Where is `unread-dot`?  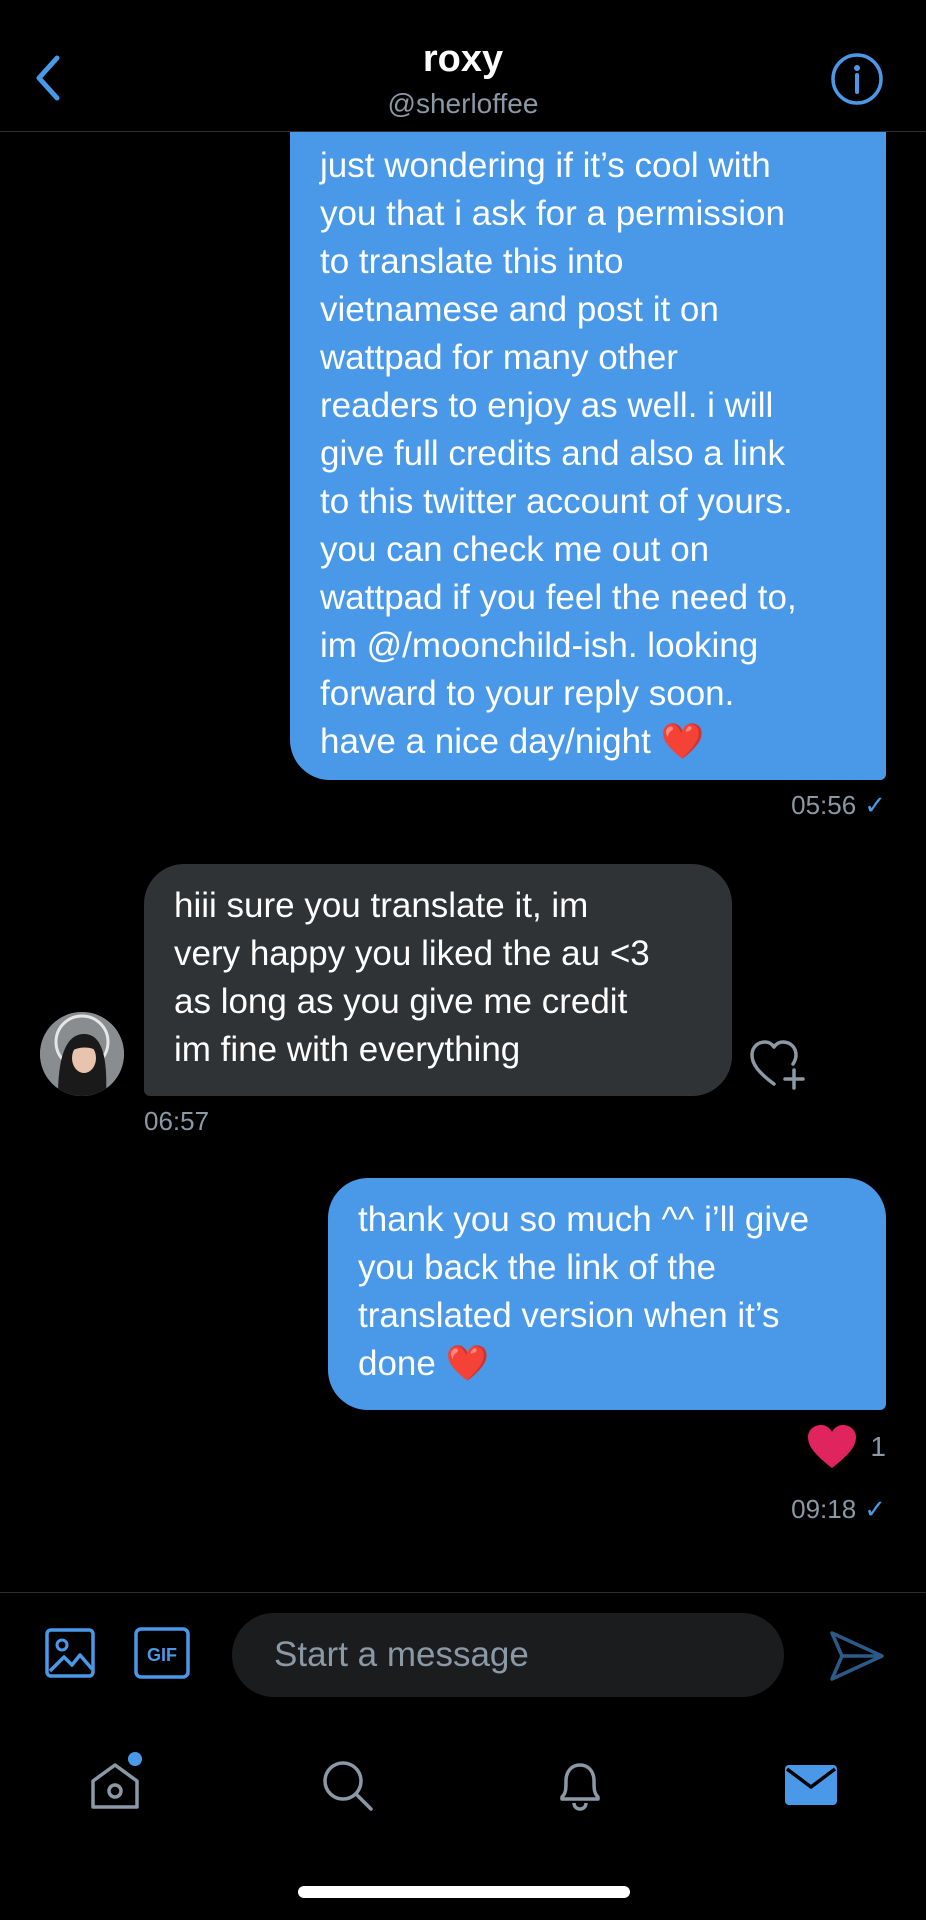 unread-dot is located at coordinates (135, 1759).